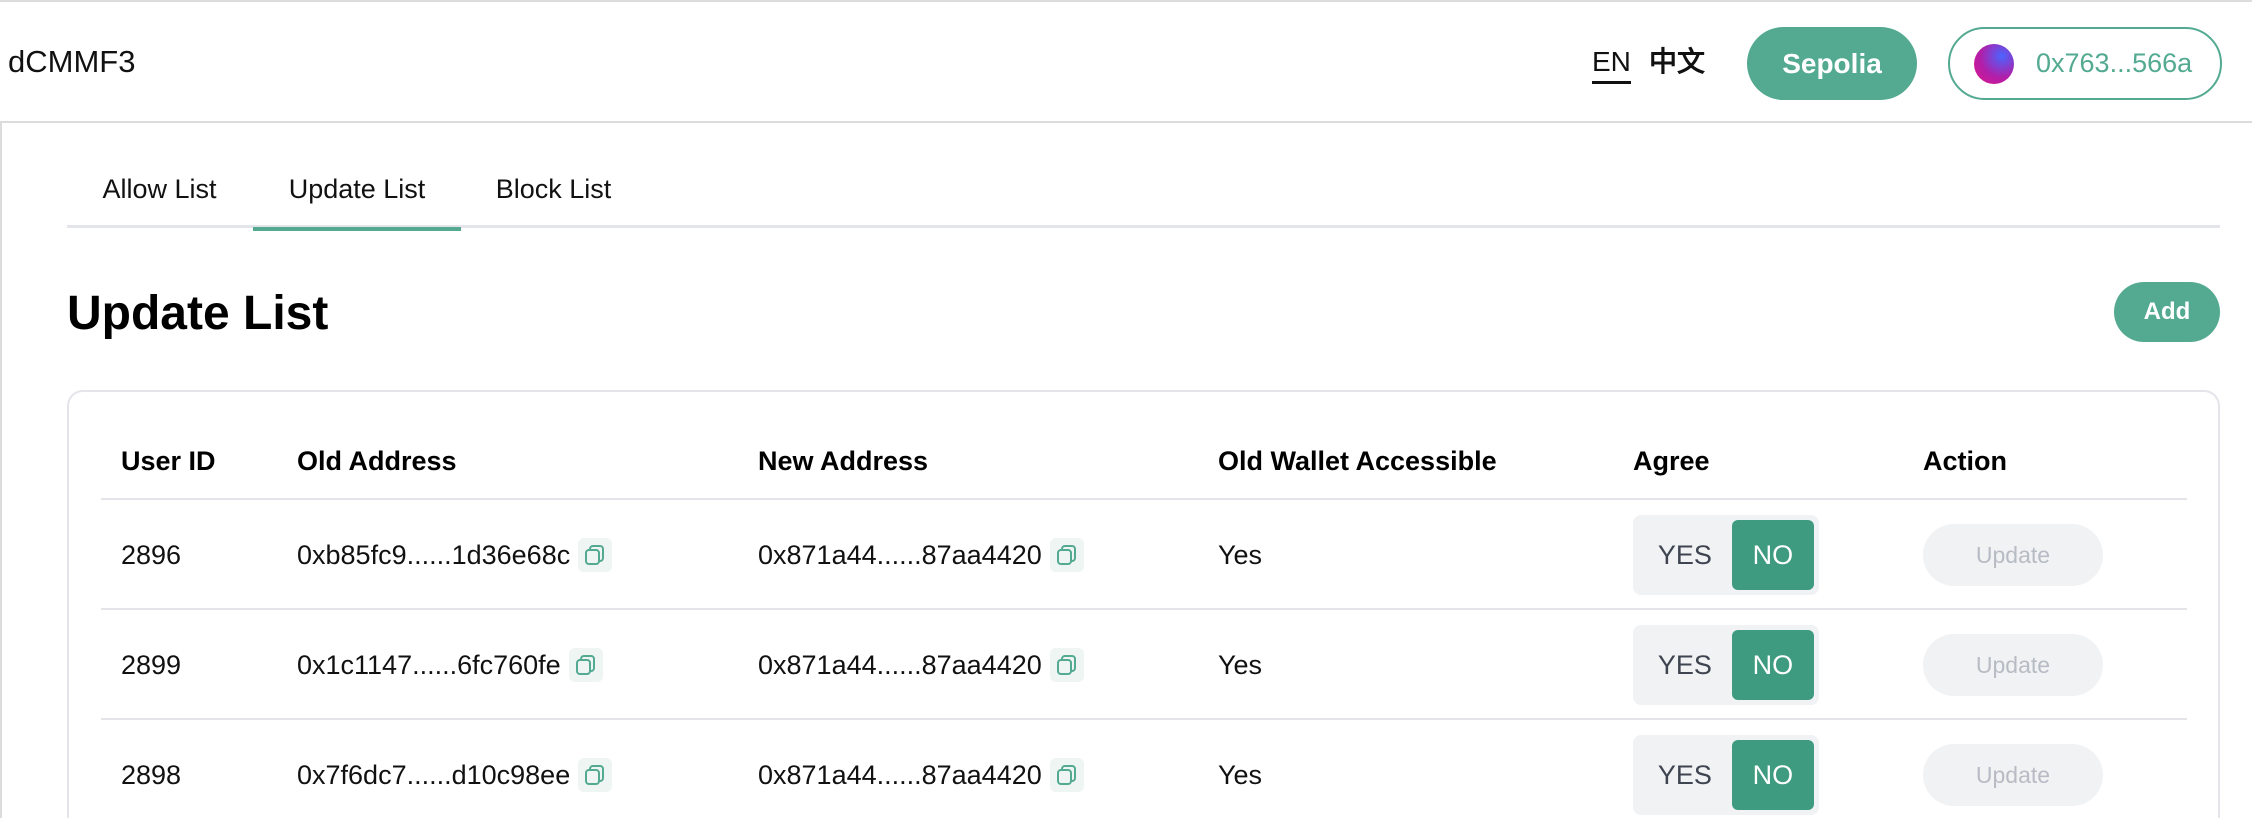 Image resolution: width=2252 pixels, height=818 pixels. What do you see at coordinates (1832, 63) in the screenshot?
I see `network-button: Sepolia` at bounding box center [1832, 63].